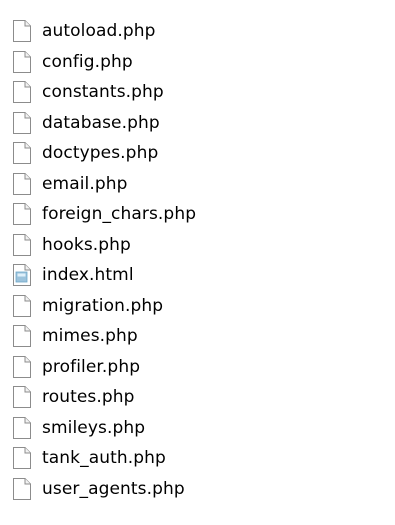 The width and height of the screenshot is (395, 525). Describe the element at coordinates (91, 366) in the screenshot. I see `file-name: profiler.php` at that location.